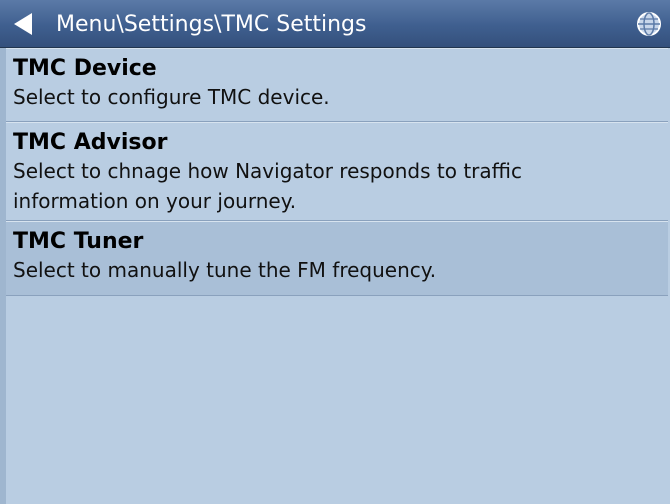  I want to click on globe-icon, so click(649, 24).